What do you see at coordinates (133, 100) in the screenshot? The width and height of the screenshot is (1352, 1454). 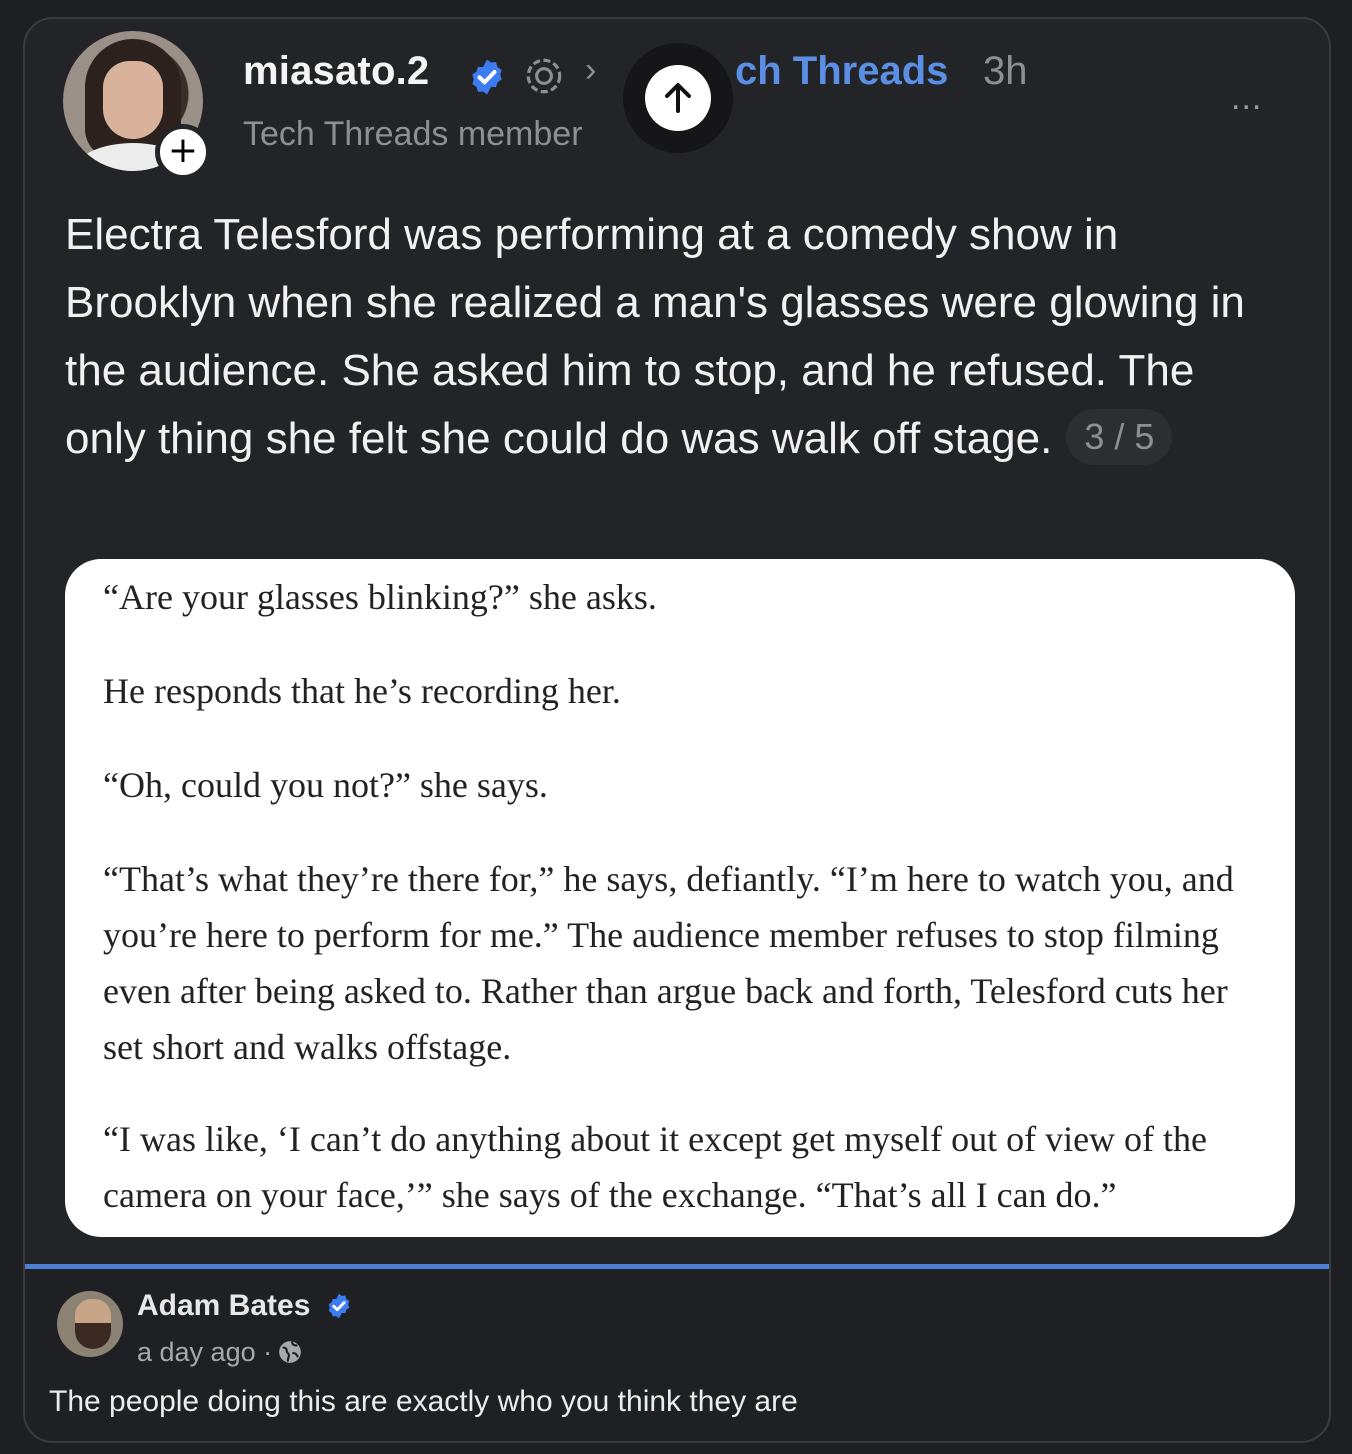 I see `avatar-face` at bounding box center [133, 100].